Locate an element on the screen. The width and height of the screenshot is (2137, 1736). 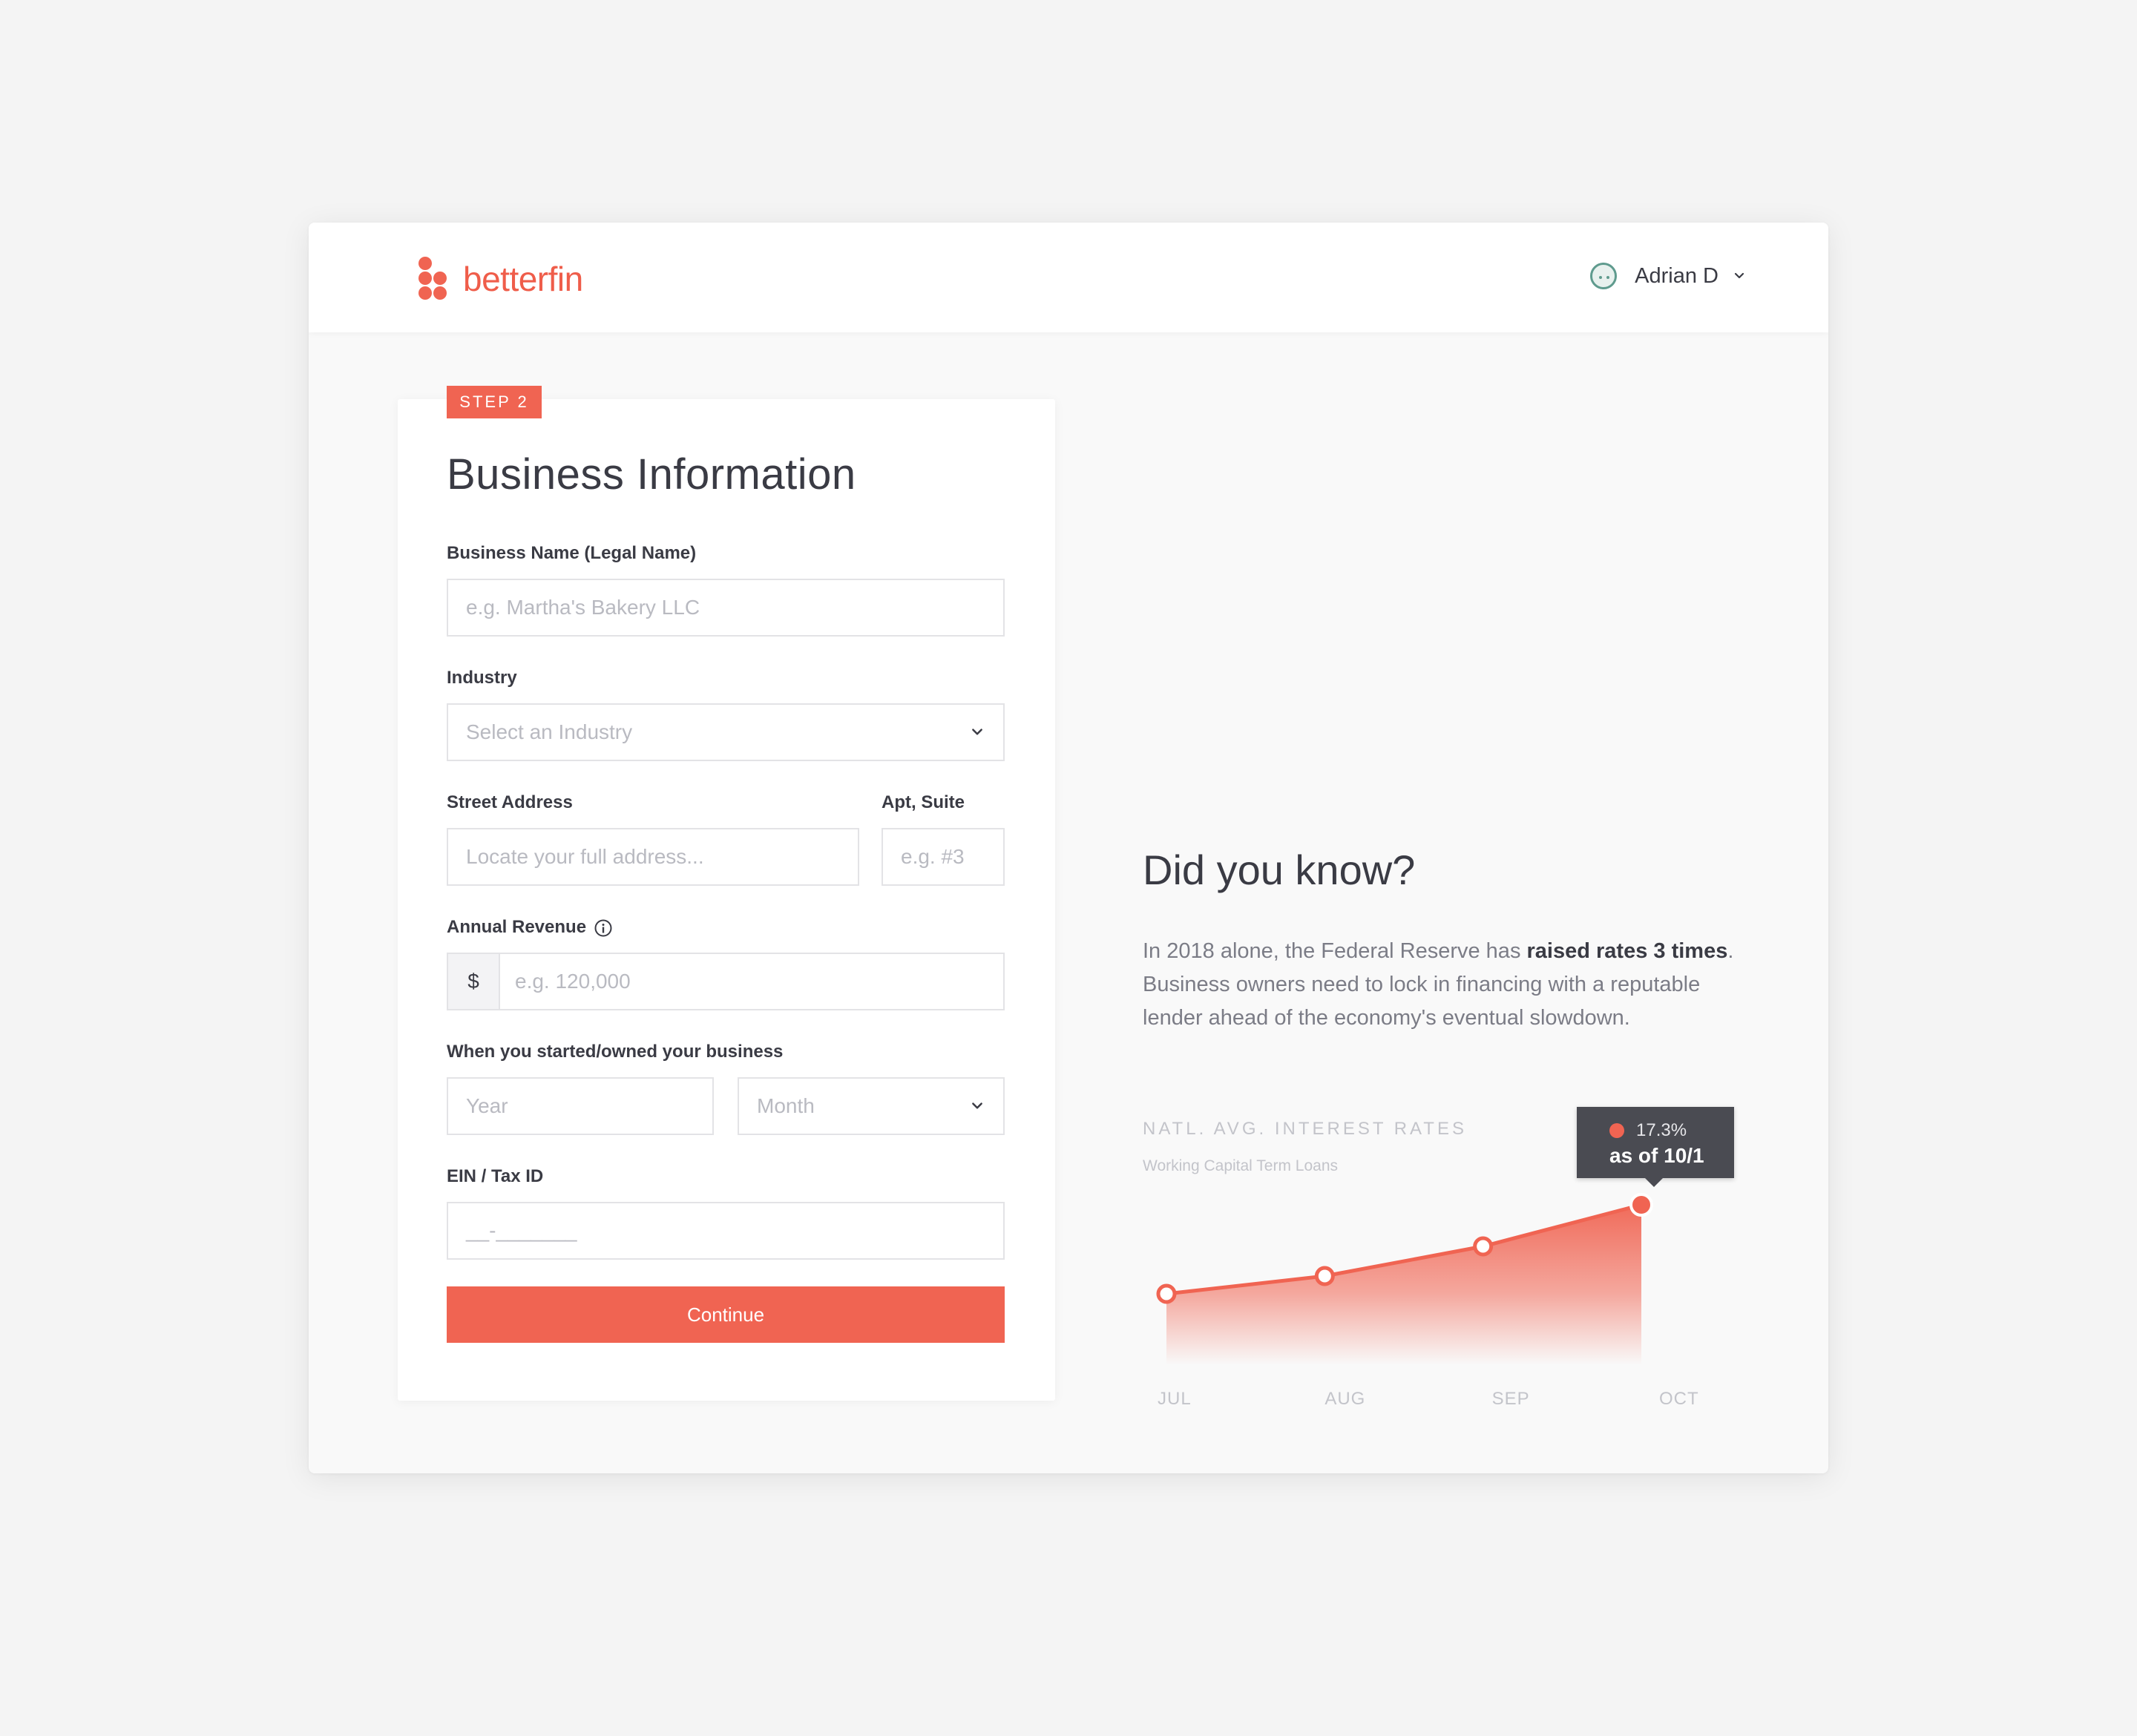
business-start-label: When you started/owned your business is located at coordinates (615, 1052).